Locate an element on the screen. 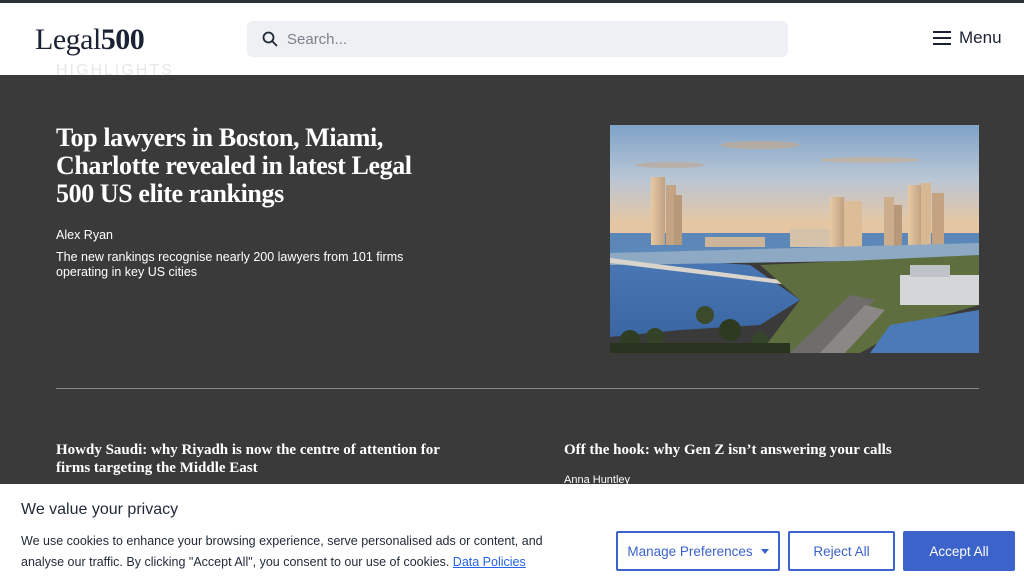 This screenshot has width=1024, height=581. section-label: HIGHLIGHTS is located at coordinates (115, 70).